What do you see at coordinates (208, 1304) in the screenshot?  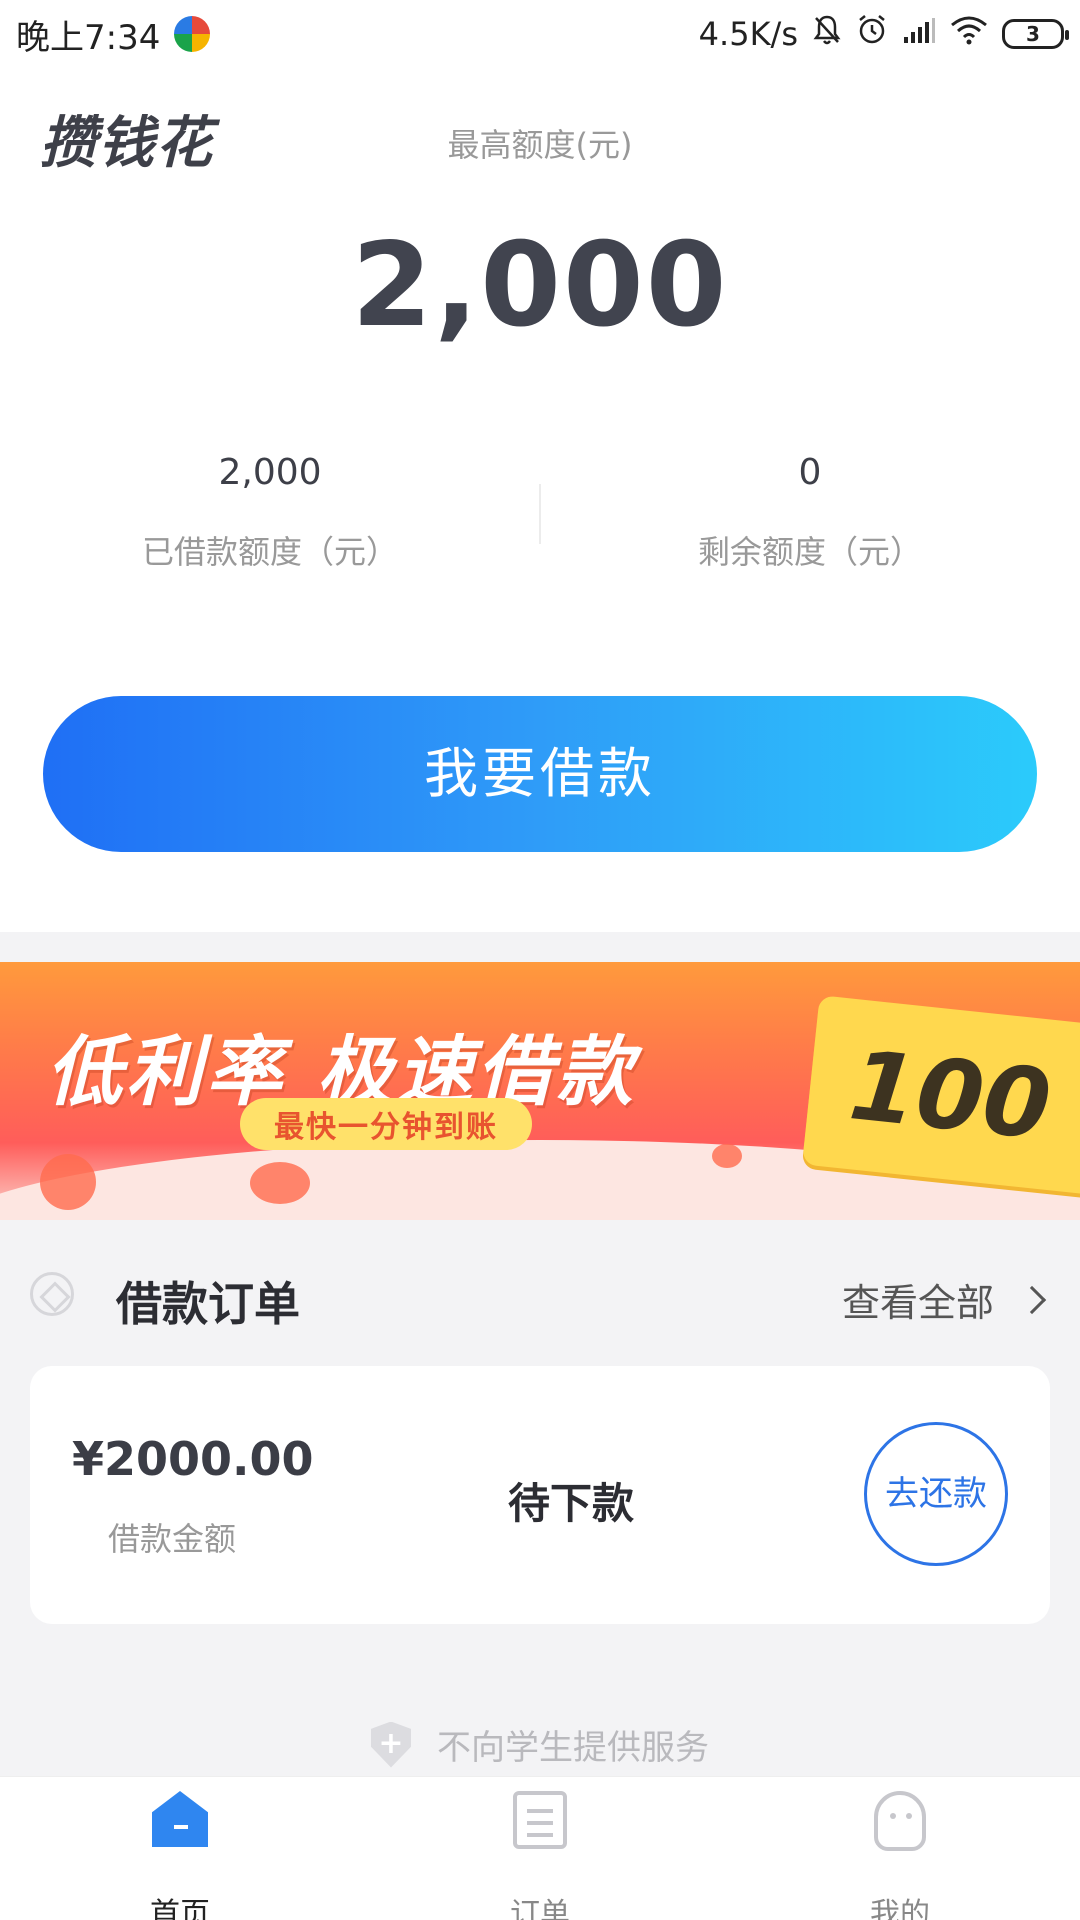 I see `orders-title: 借款订单` at bounding box center [208, 1304].